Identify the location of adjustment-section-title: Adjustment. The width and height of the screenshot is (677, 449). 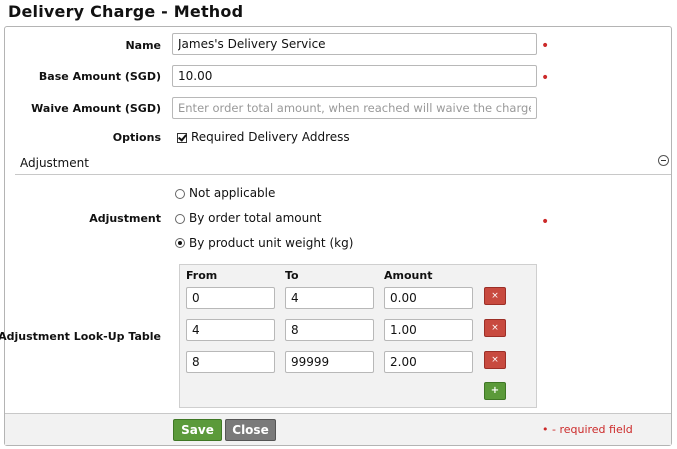
(54, 163).